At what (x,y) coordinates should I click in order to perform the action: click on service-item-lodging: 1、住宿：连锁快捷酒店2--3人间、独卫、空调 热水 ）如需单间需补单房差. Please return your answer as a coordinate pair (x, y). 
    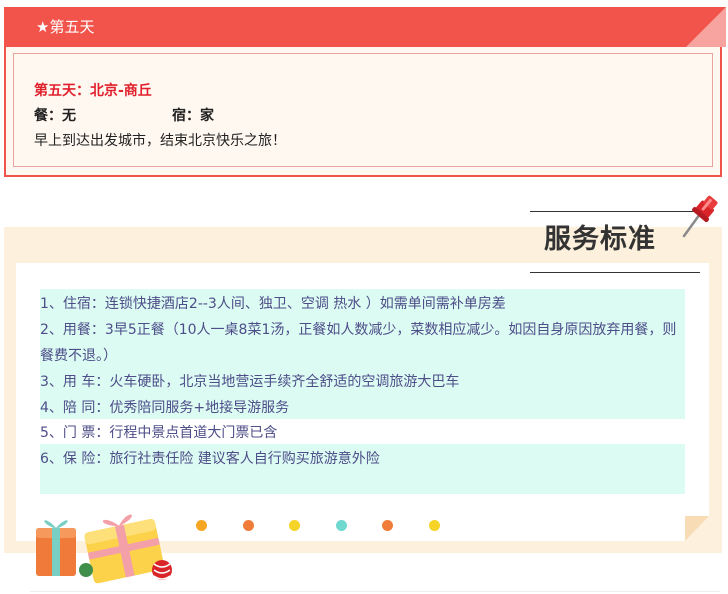
    Looking at the image, I should click on (273, 304).